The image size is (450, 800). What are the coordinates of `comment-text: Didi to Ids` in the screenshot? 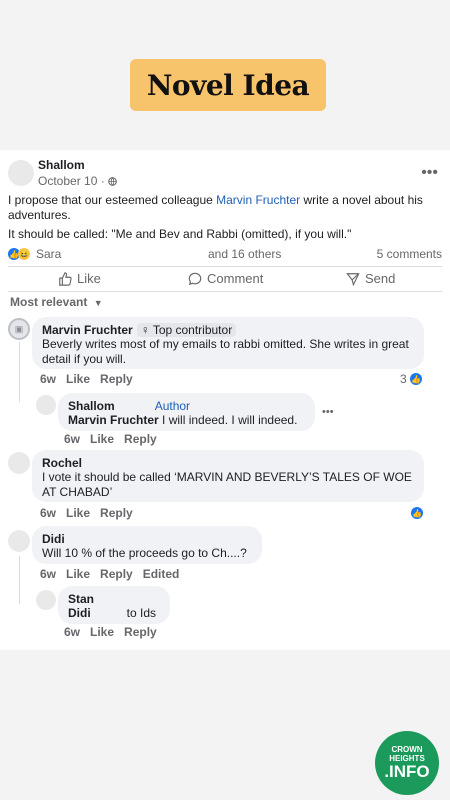 It's located at (114, 613).